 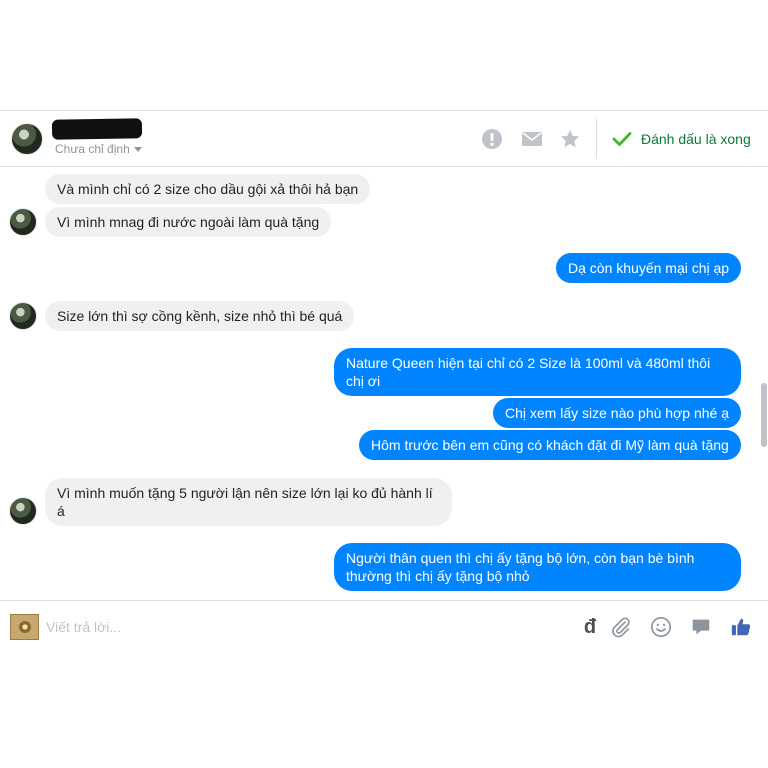 I want to click on conversation-header: Chưa chỉ định Đánh dấu là xong, so click(x=384, y=138).